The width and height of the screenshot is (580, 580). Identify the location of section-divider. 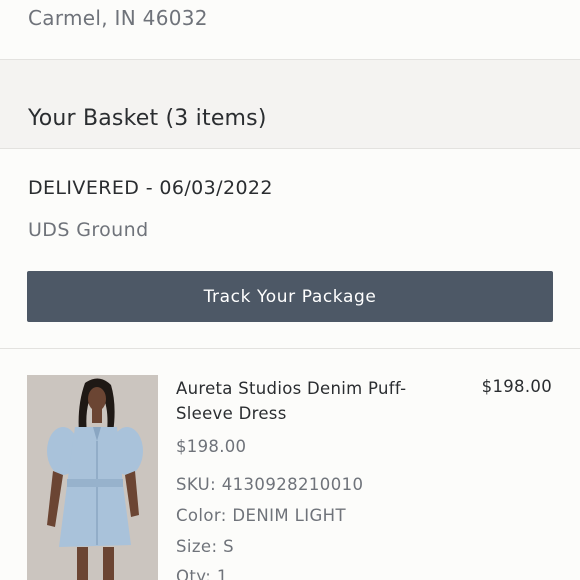
(290, 348).